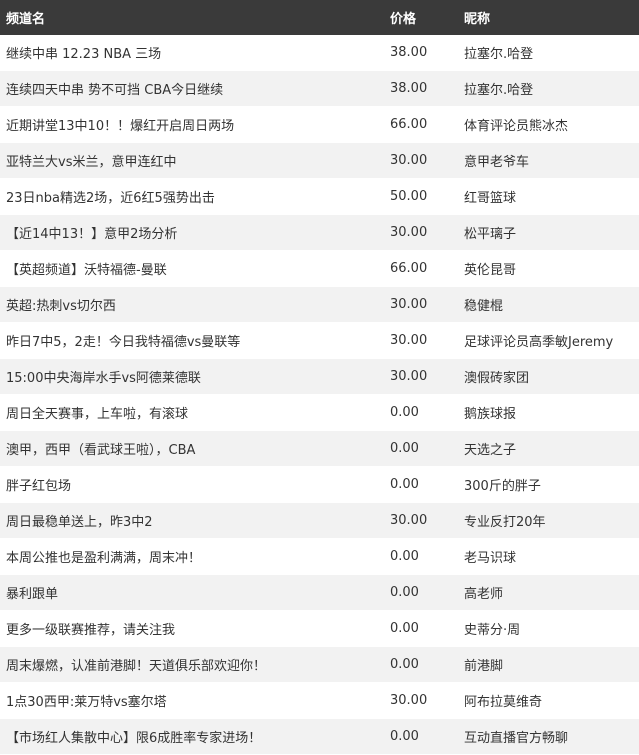  What do you see at coordinates (548, 376) in the screenshot?
I see `row-nickname: 澳假砖家团` at bounding box center [548, 376].